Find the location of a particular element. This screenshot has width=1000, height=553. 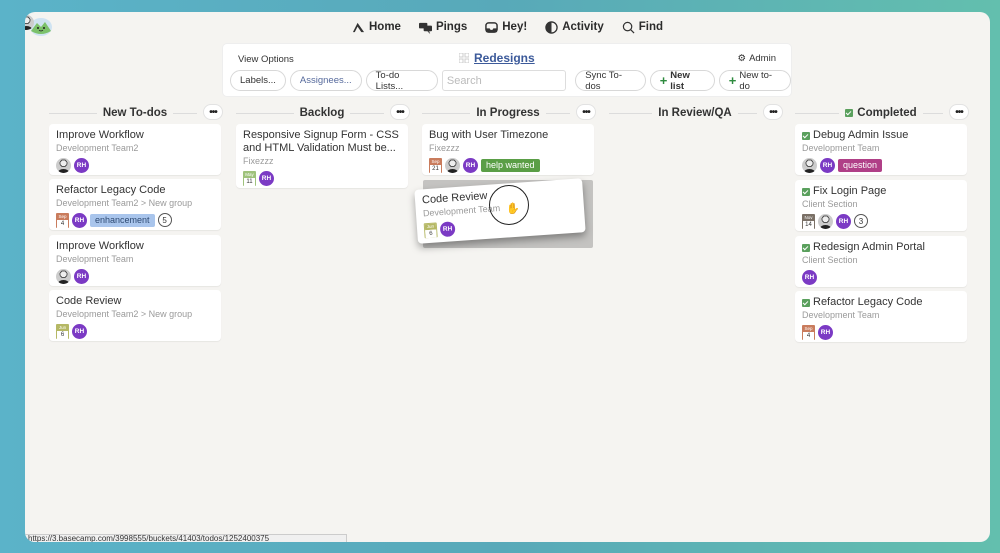

column-title: In Review/QA is located at coordinates (695, 113).